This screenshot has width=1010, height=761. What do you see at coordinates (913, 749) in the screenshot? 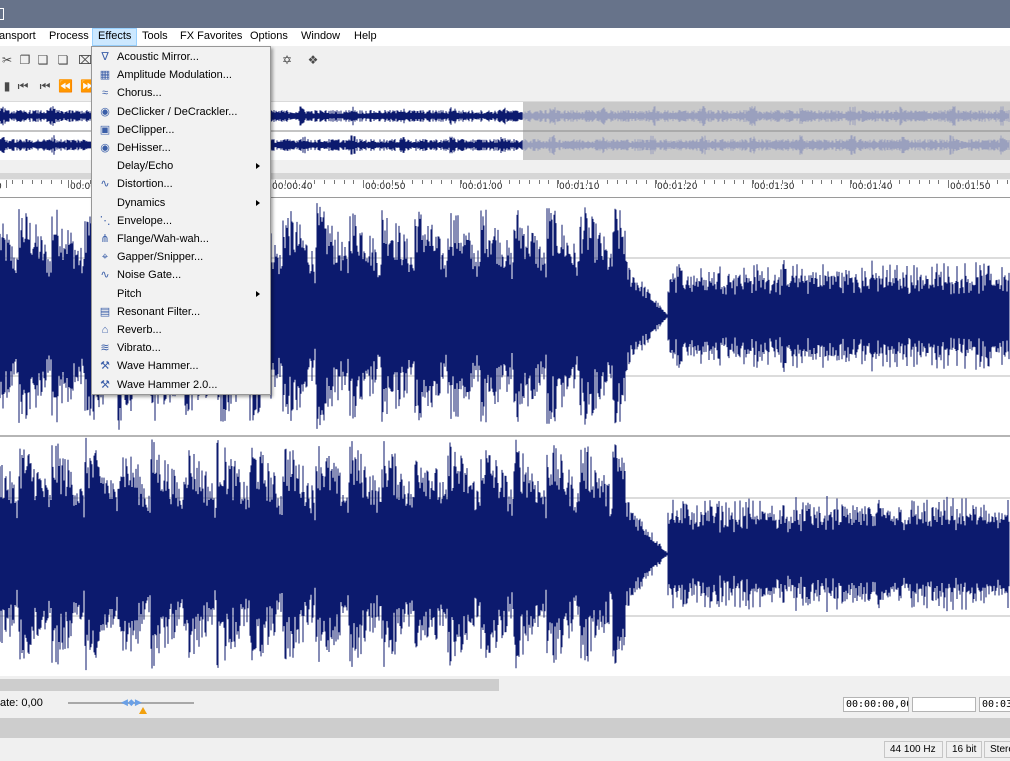
I see `sample-rate-indicator: 44 100 Hz` at bounding box center [913, 749].